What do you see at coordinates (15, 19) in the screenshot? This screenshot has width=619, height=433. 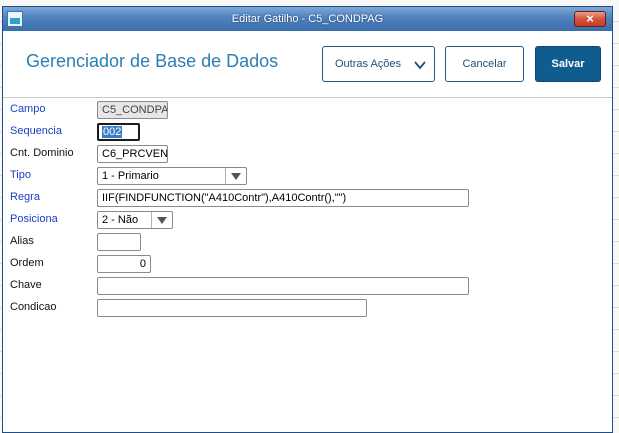 I see `app-window-icon` at bounding box center [15, 19].